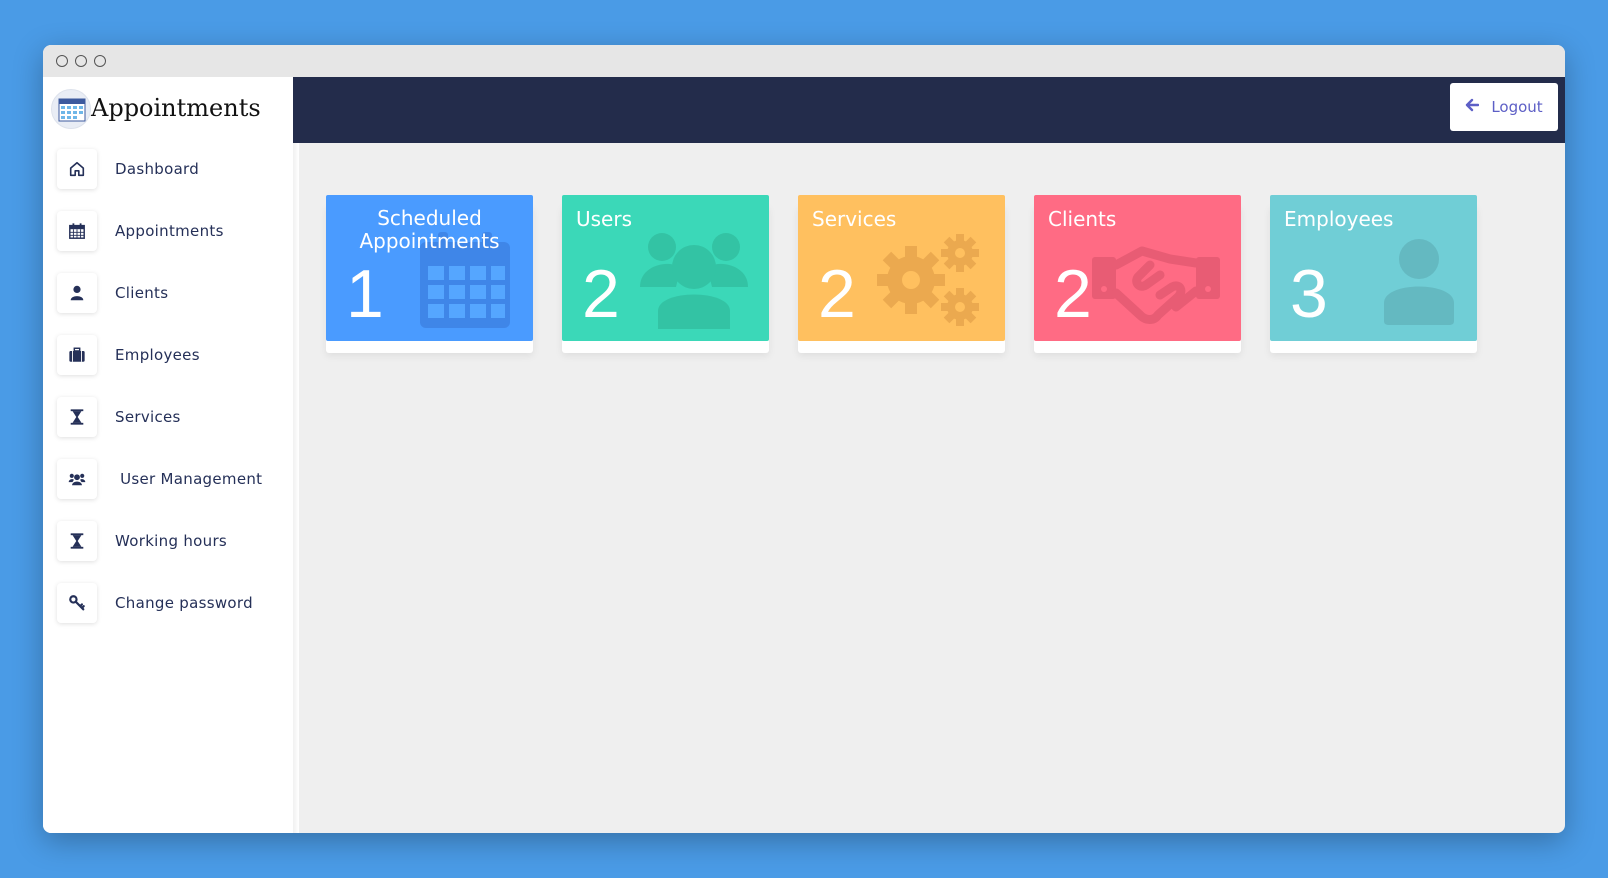  I want to click on sidebar-item-label: Appointments, so click(169, 231).